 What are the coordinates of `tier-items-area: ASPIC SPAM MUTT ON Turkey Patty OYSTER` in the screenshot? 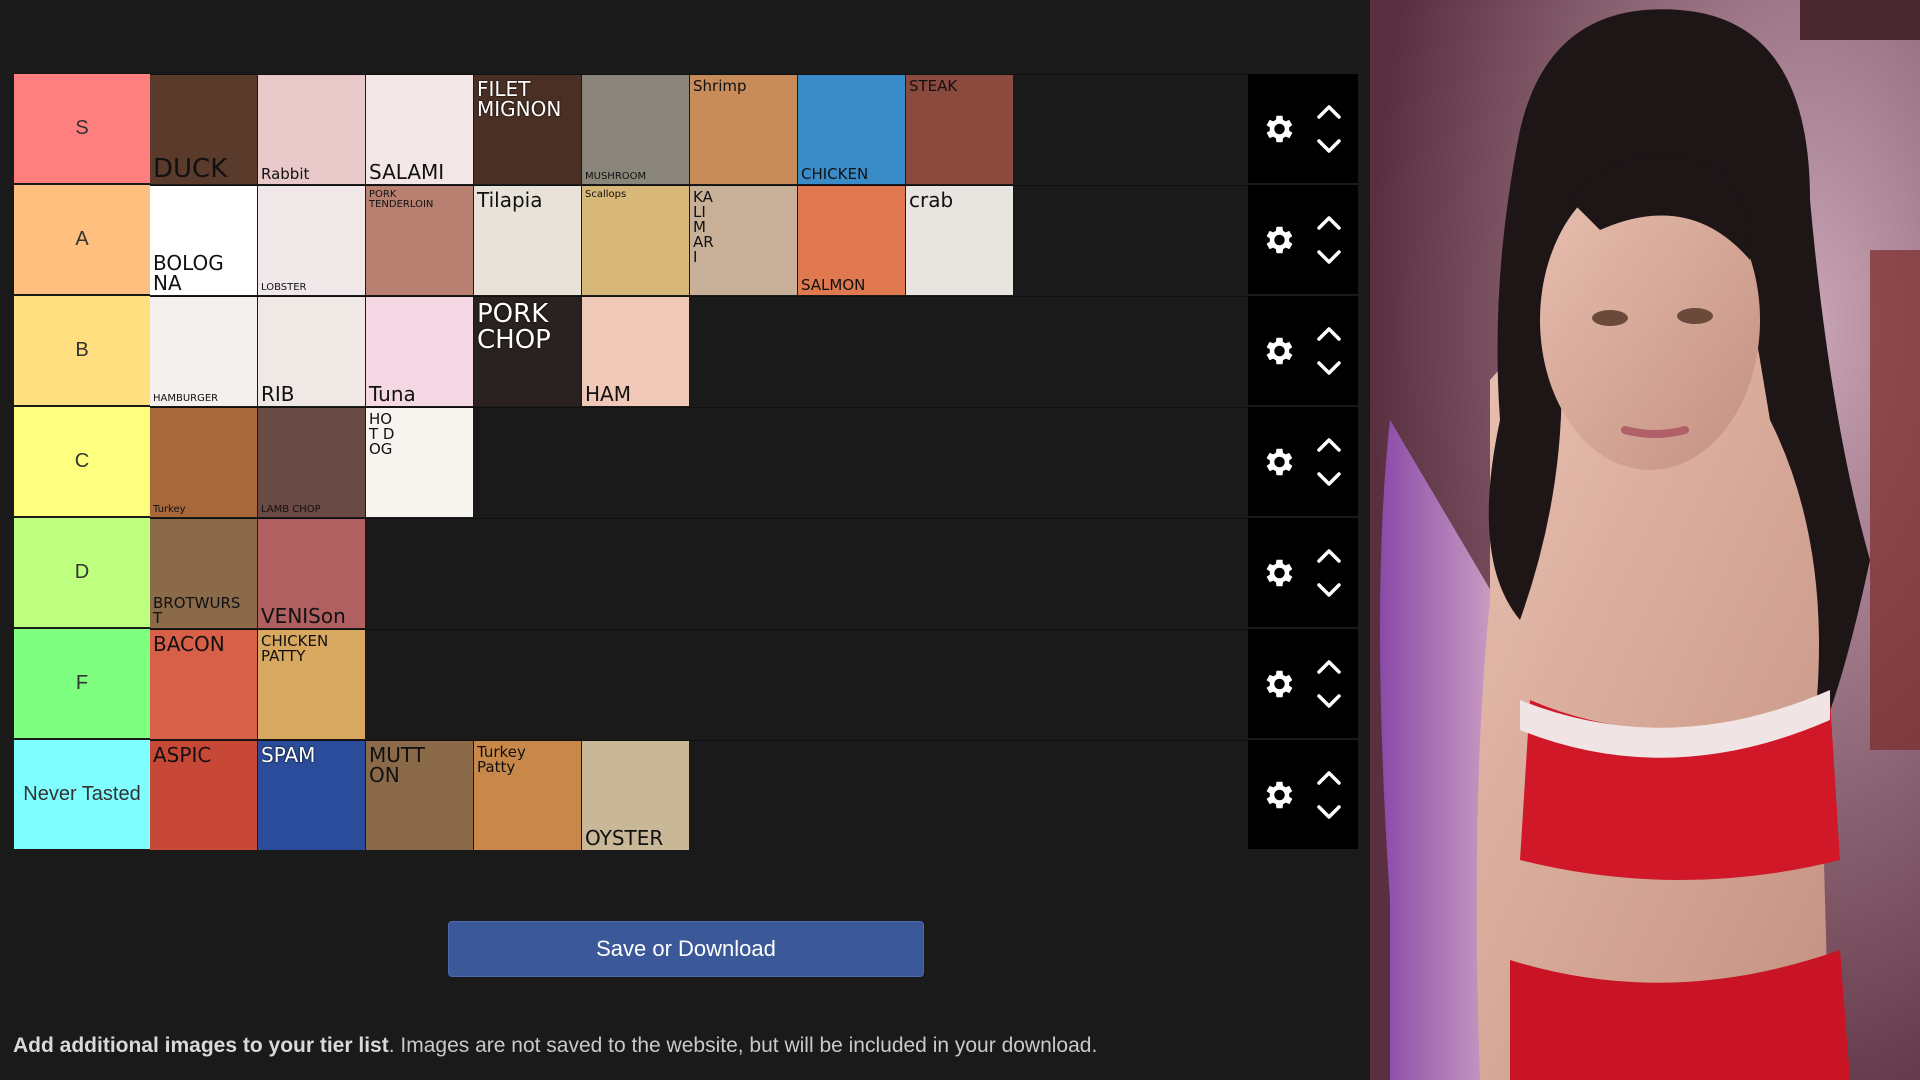 It's located at (699, 795).